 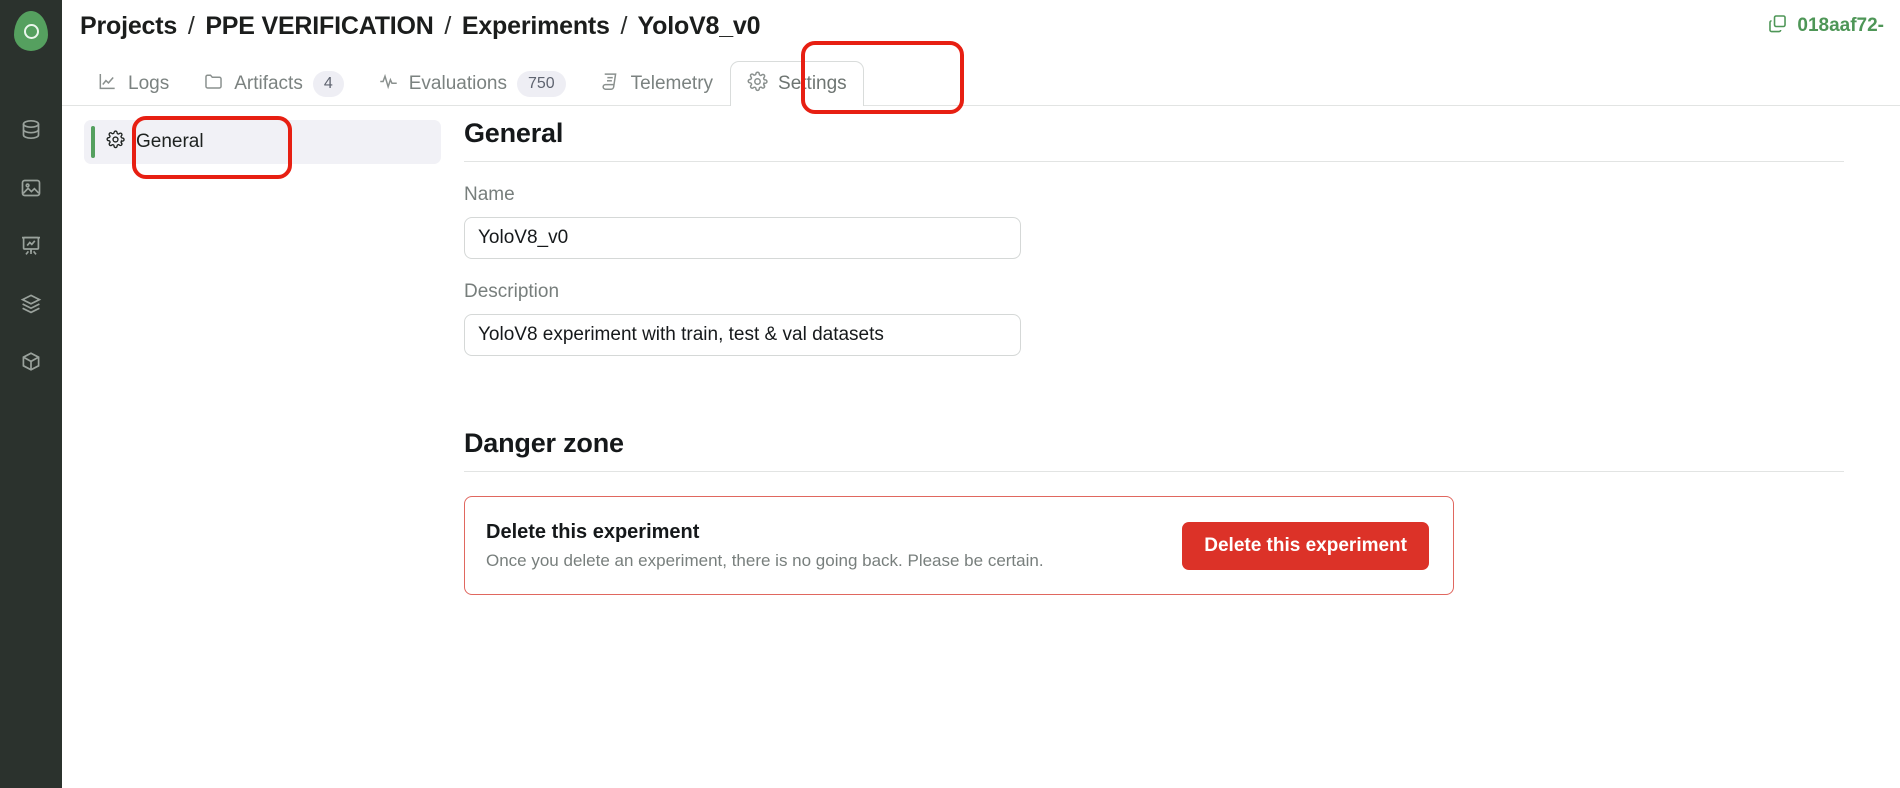 What do you see at coordinates (328, 84) in the screenshot?
I see `tab-badge: 4` at bounding box center [328, 84].